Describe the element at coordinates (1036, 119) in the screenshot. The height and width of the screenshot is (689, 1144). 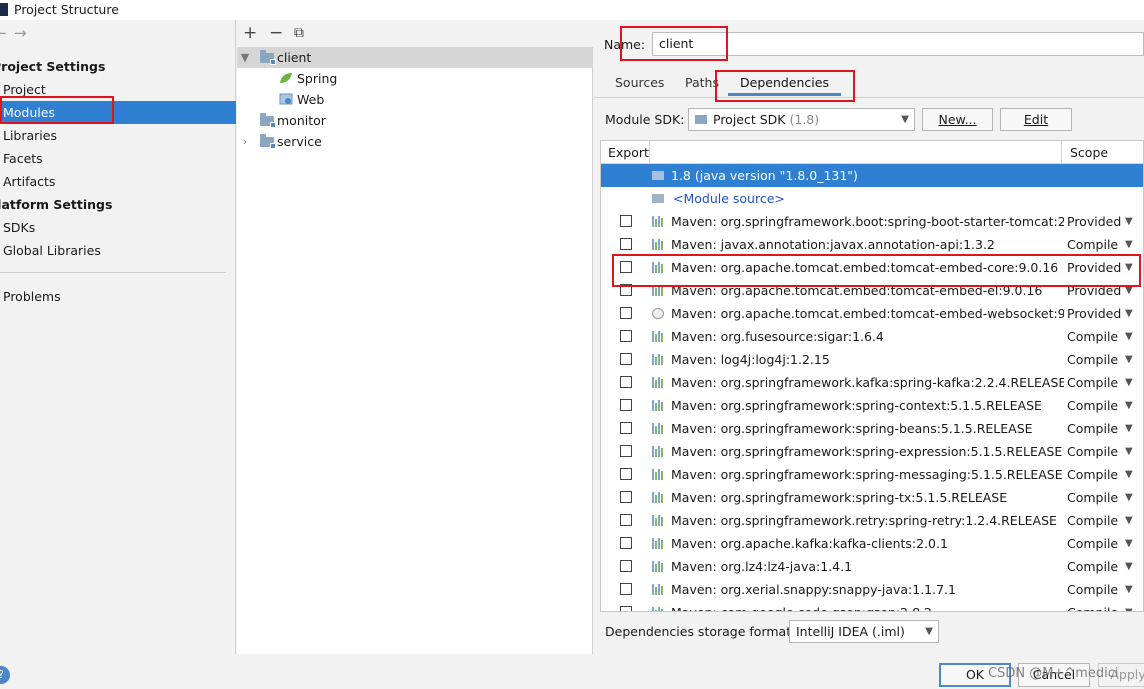
I see `edit-sdk-button: Edit` at that location.